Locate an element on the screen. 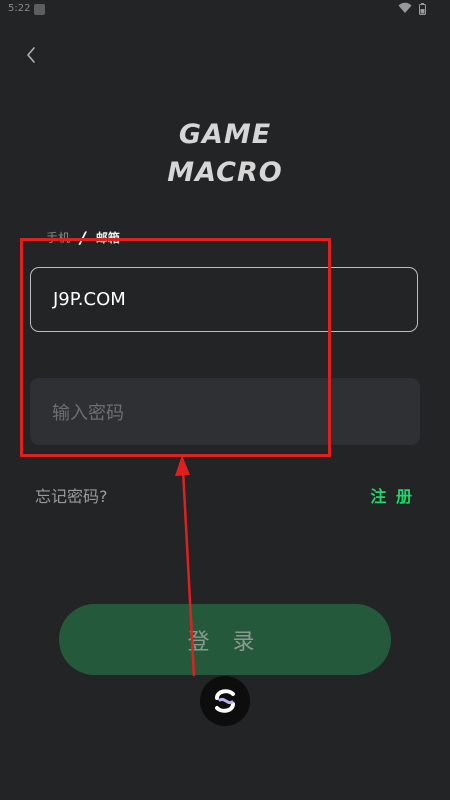  password-input: 输入密码 is located at coordinates (225, 411).